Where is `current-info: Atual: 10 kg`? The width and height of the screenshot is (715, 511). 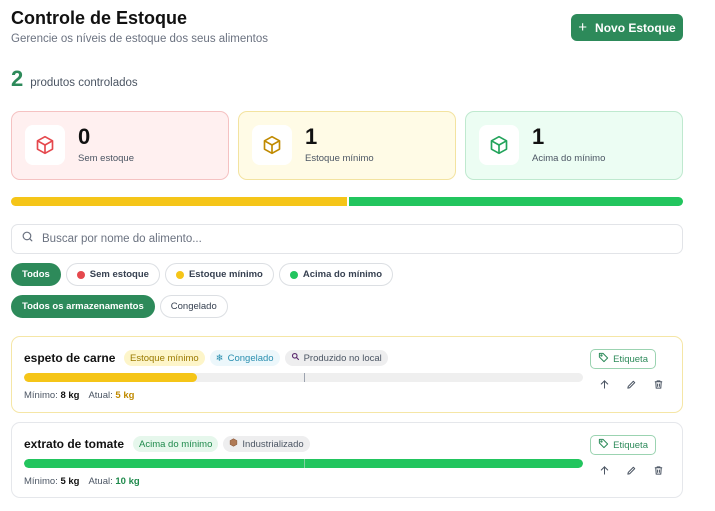 current-info: Atual: 10 kg is located at coordinates (113, 481).